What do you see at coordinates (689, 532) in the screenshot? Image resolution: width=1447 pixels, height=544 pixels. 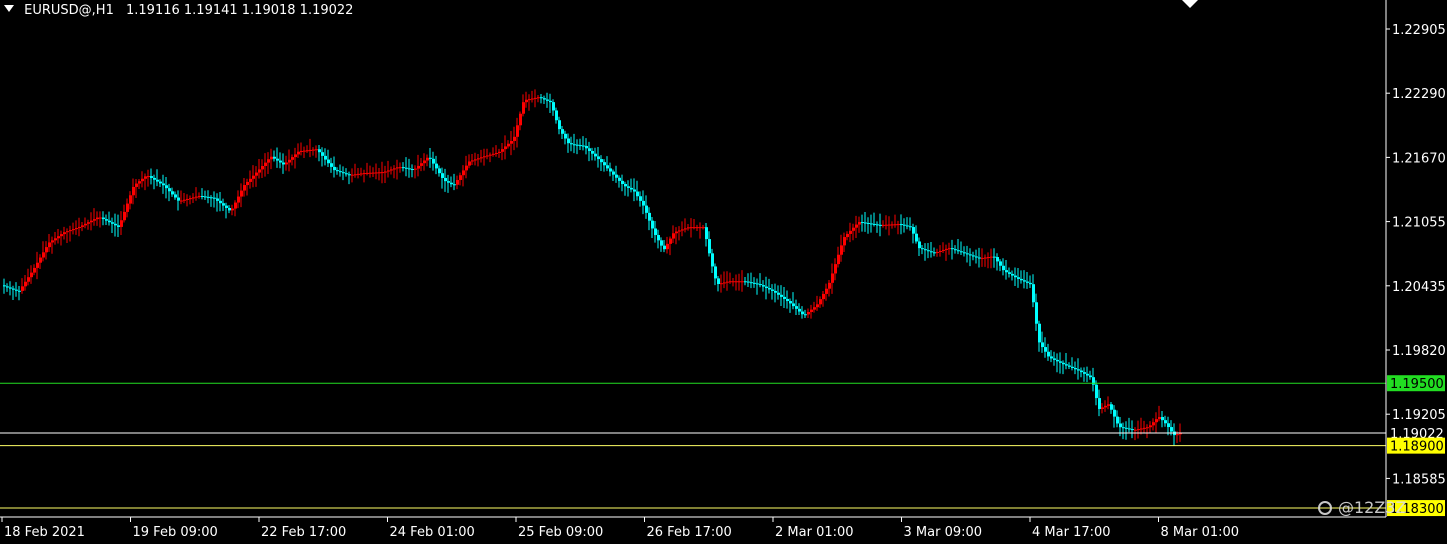 I see `x-tick-label: 26 Feb 17:00` at bounding box center [689, 532].